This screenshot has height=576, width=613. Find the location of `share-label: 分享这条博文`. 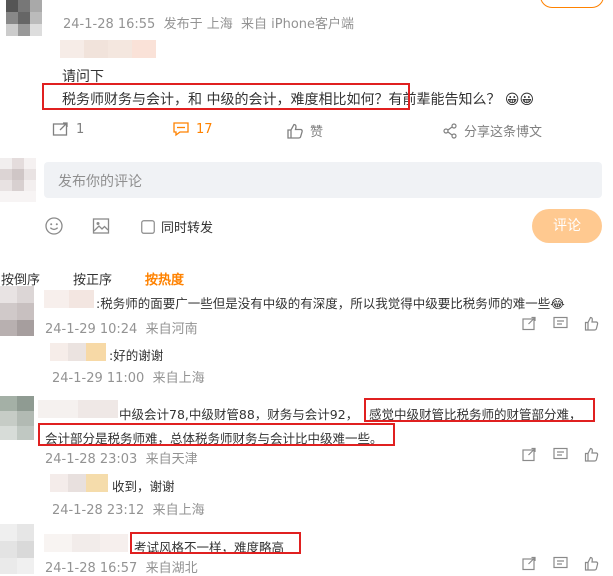

share-label: 分享这条博文 is located at coordinates (503, 132).